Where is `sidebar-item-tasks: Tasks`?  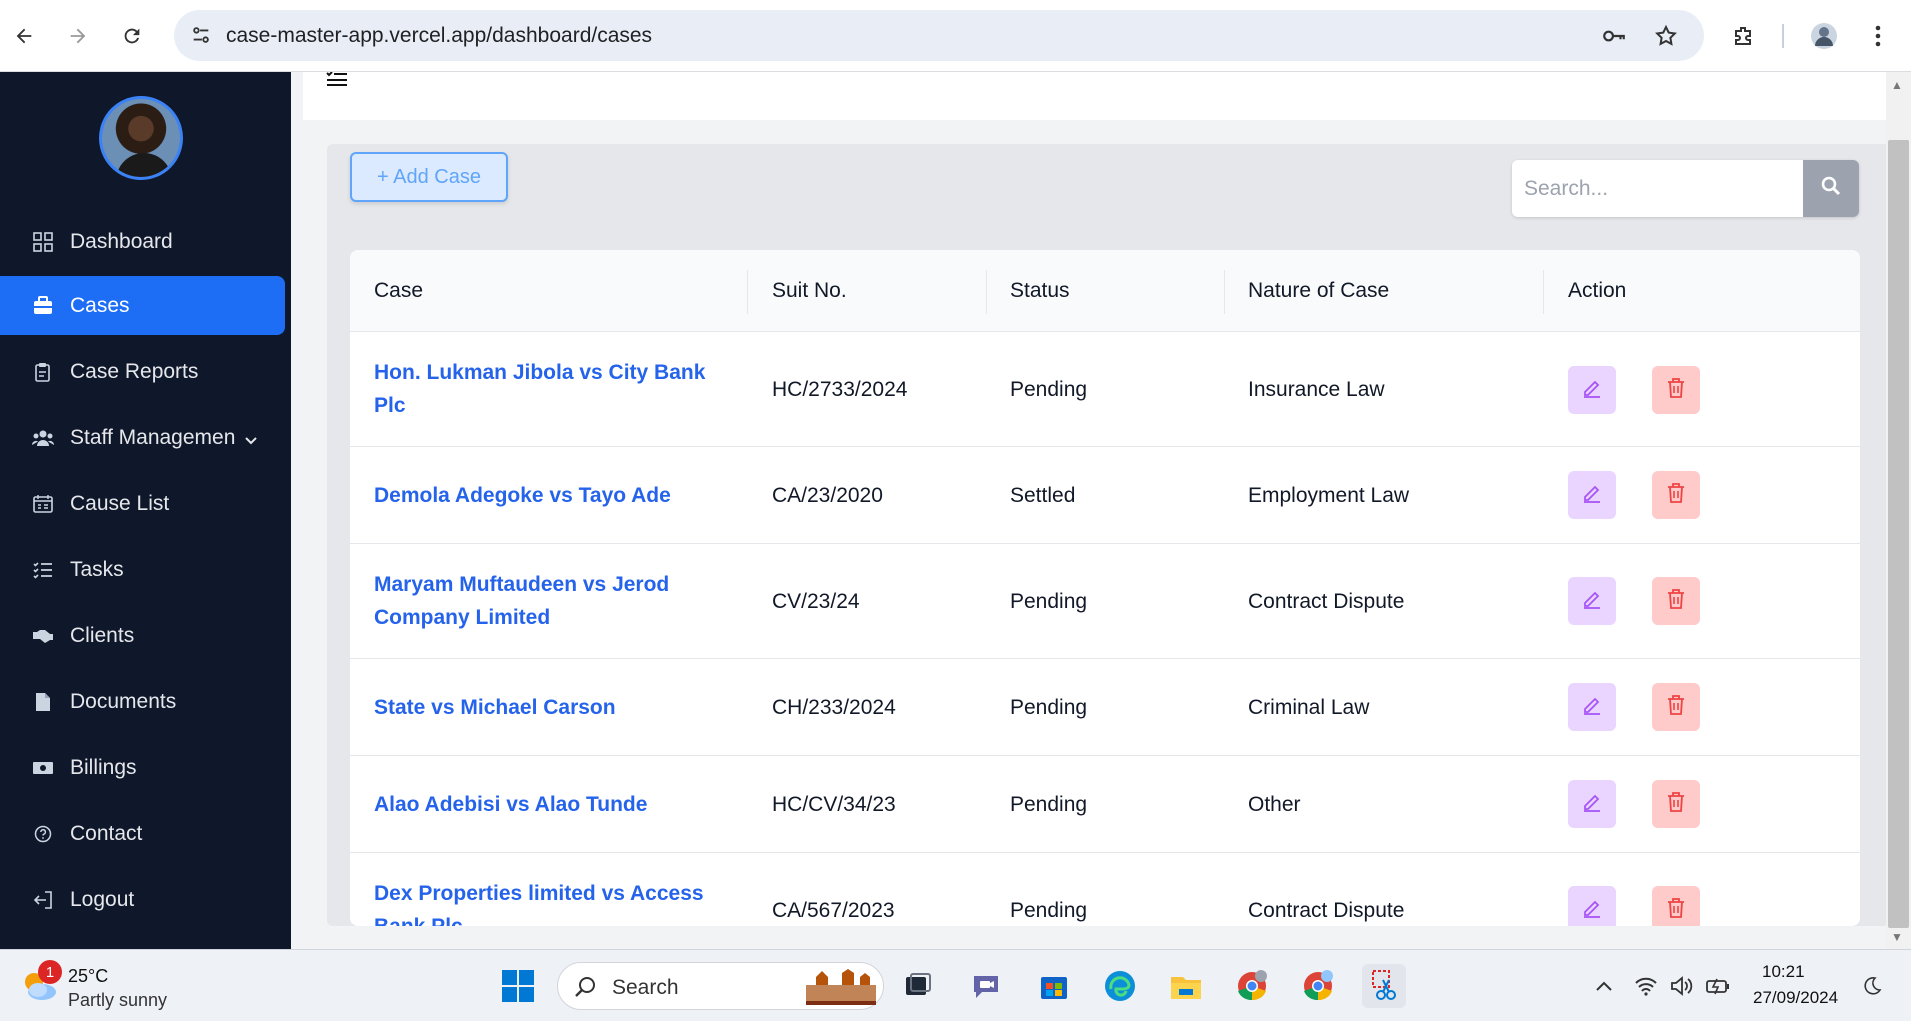
sidebar-item-tasks: Tasks is located at coordinates (142, 569).